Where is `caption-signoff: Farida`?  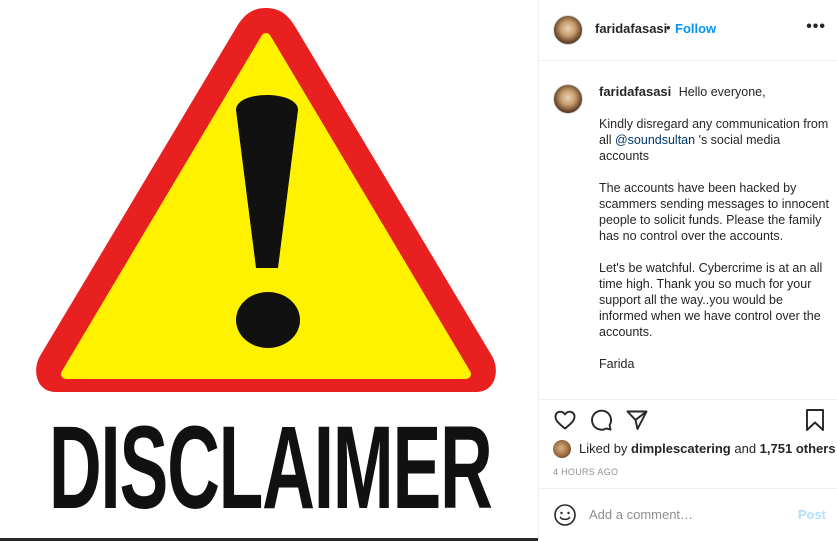 caption-signoff: Farida is located at coordinates (617, 364).